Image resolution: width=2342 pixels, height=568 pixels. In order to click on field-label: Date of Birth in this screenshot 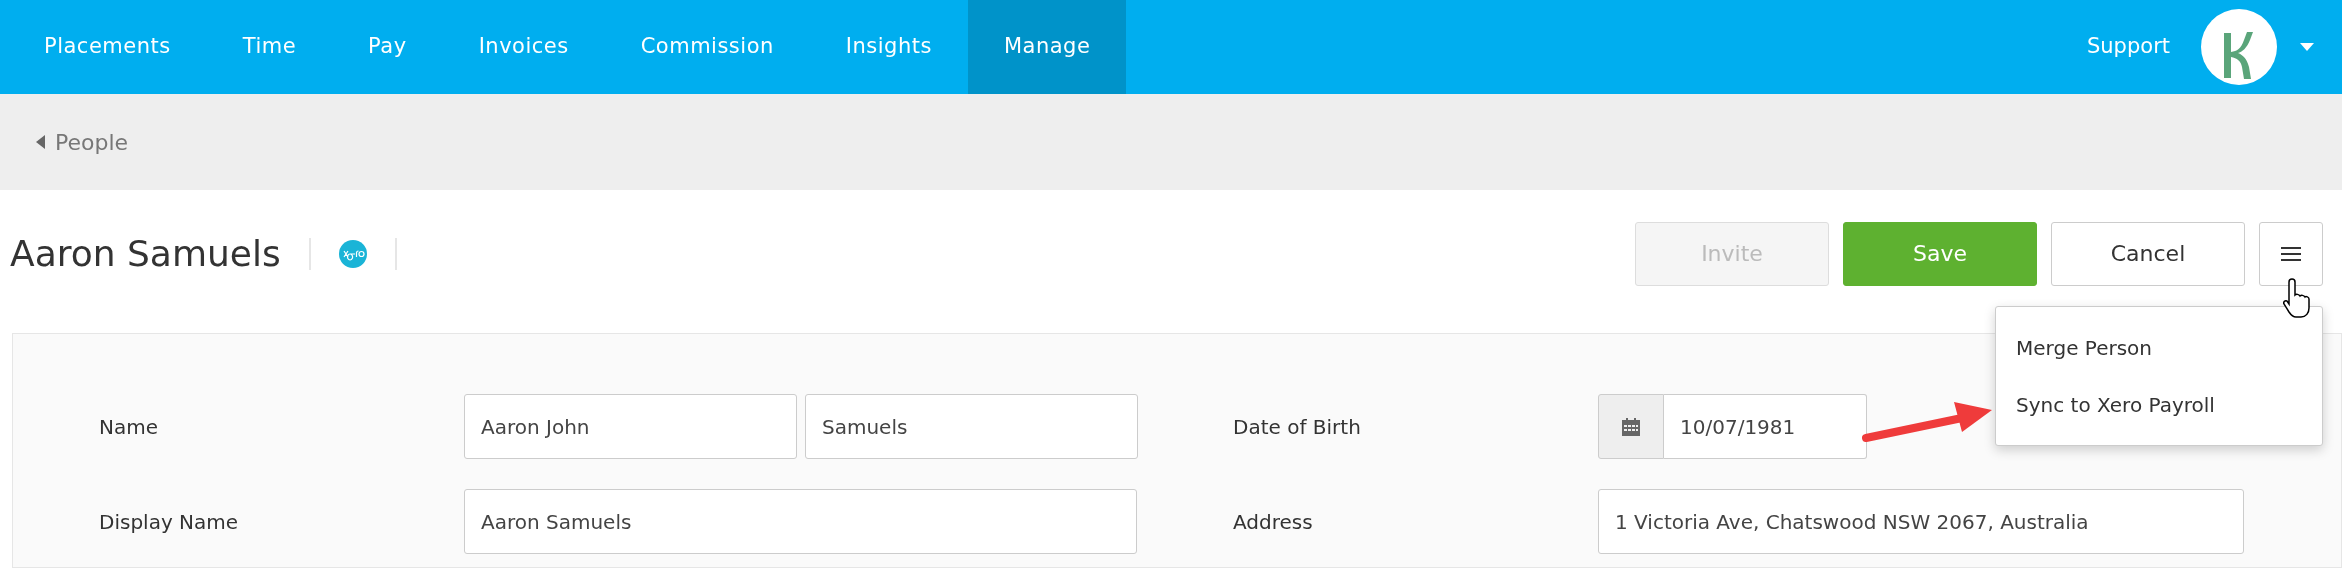, I will do `click(1297, 427)`.